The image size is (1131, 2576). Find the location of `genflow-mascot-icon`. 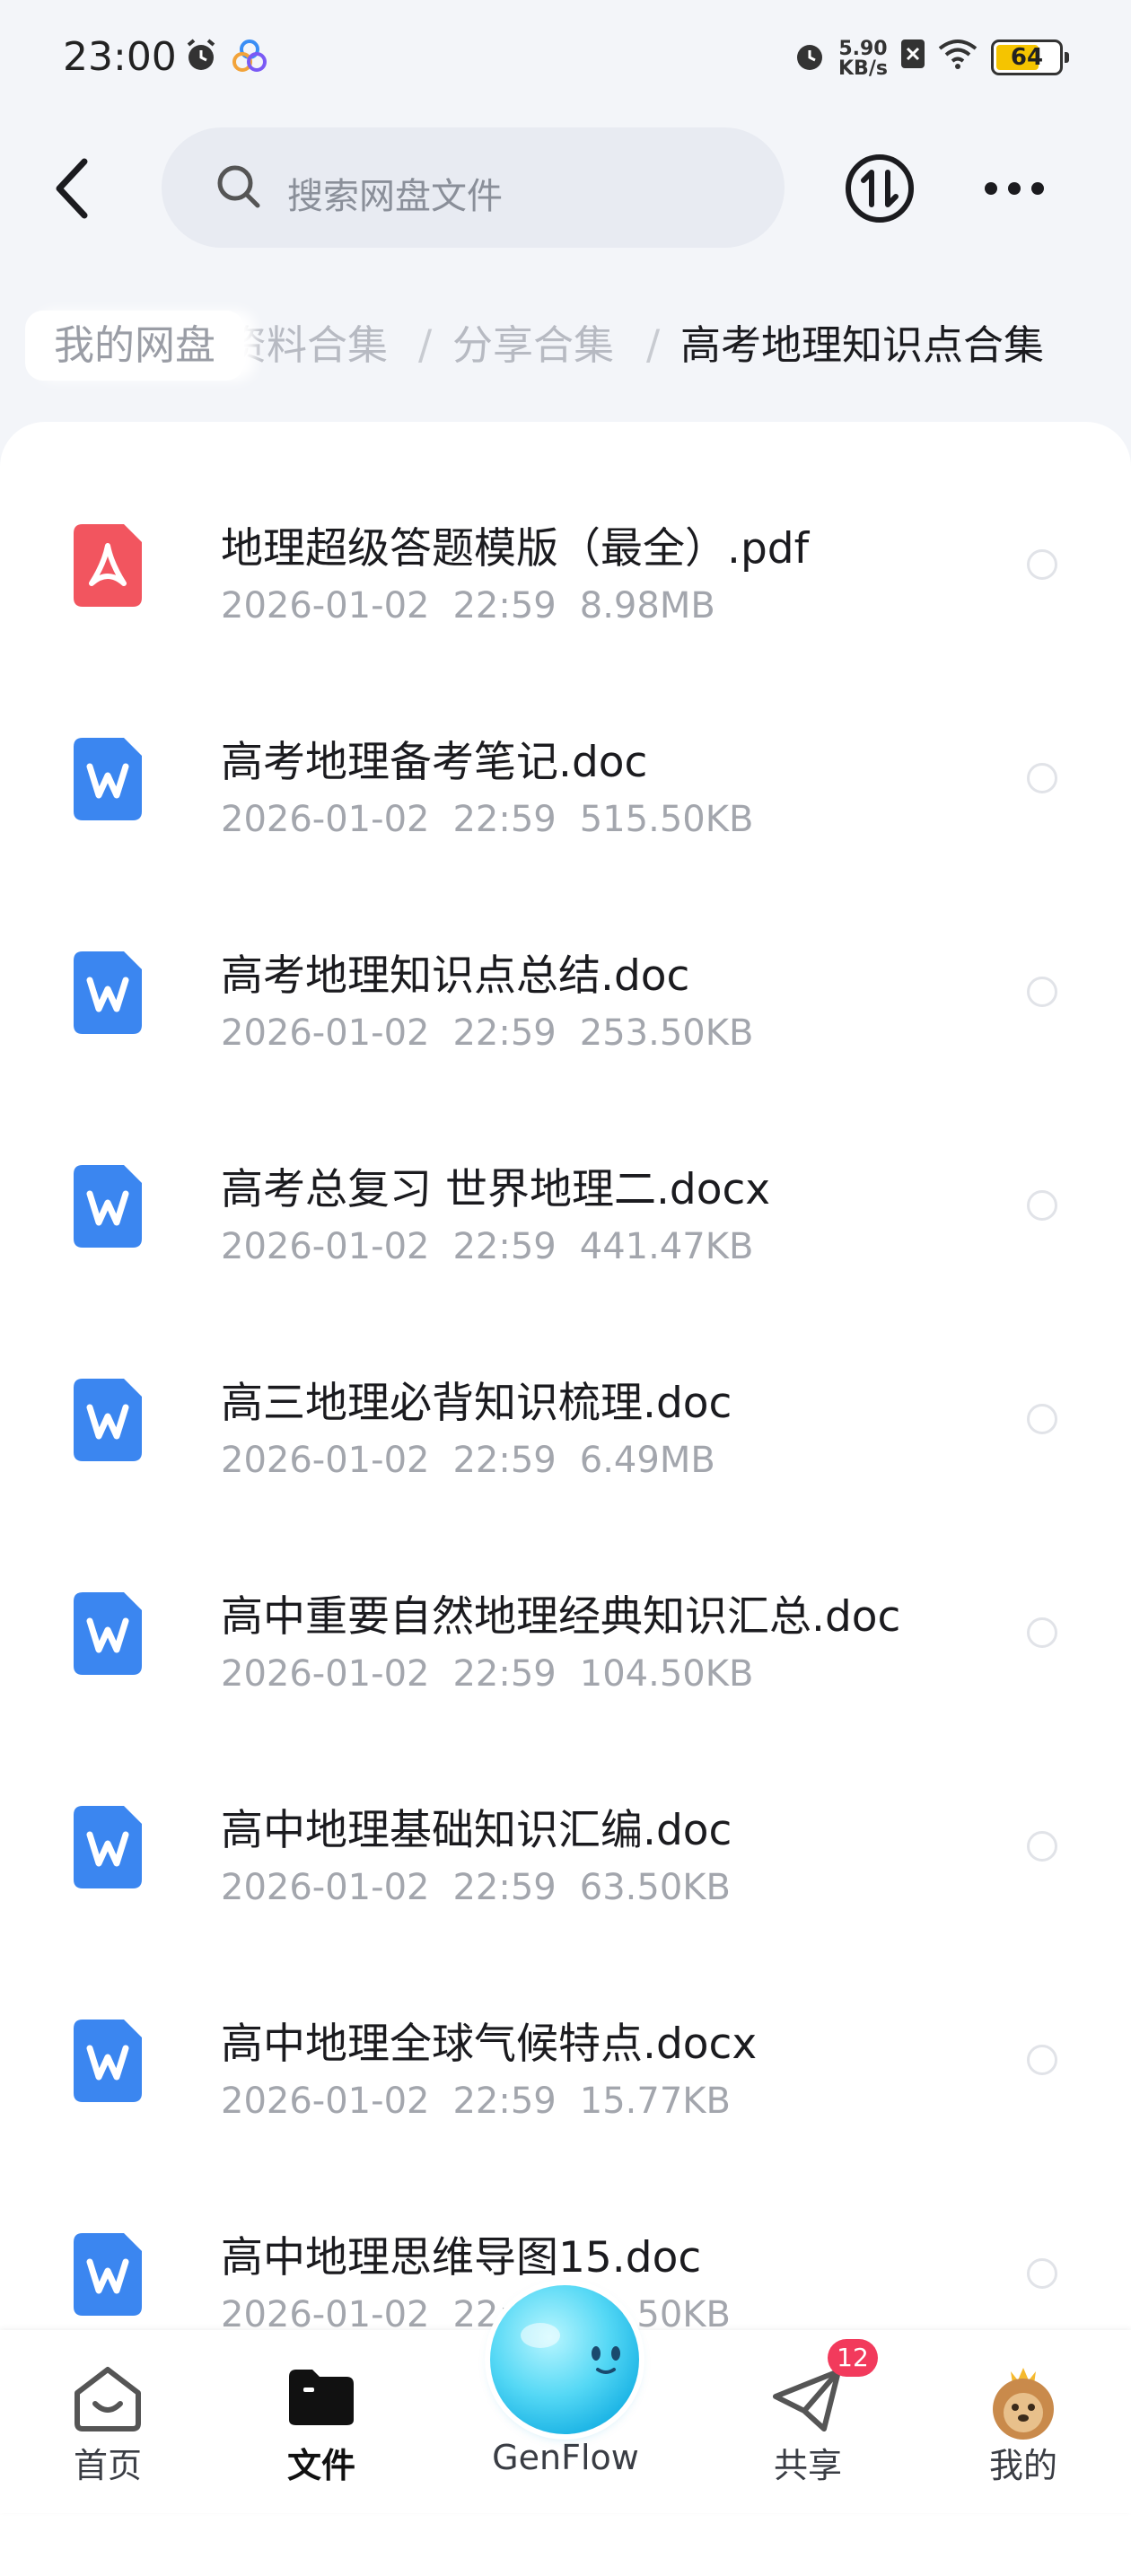

genflow-mascot-icon is located at coordinates (570, 2348).